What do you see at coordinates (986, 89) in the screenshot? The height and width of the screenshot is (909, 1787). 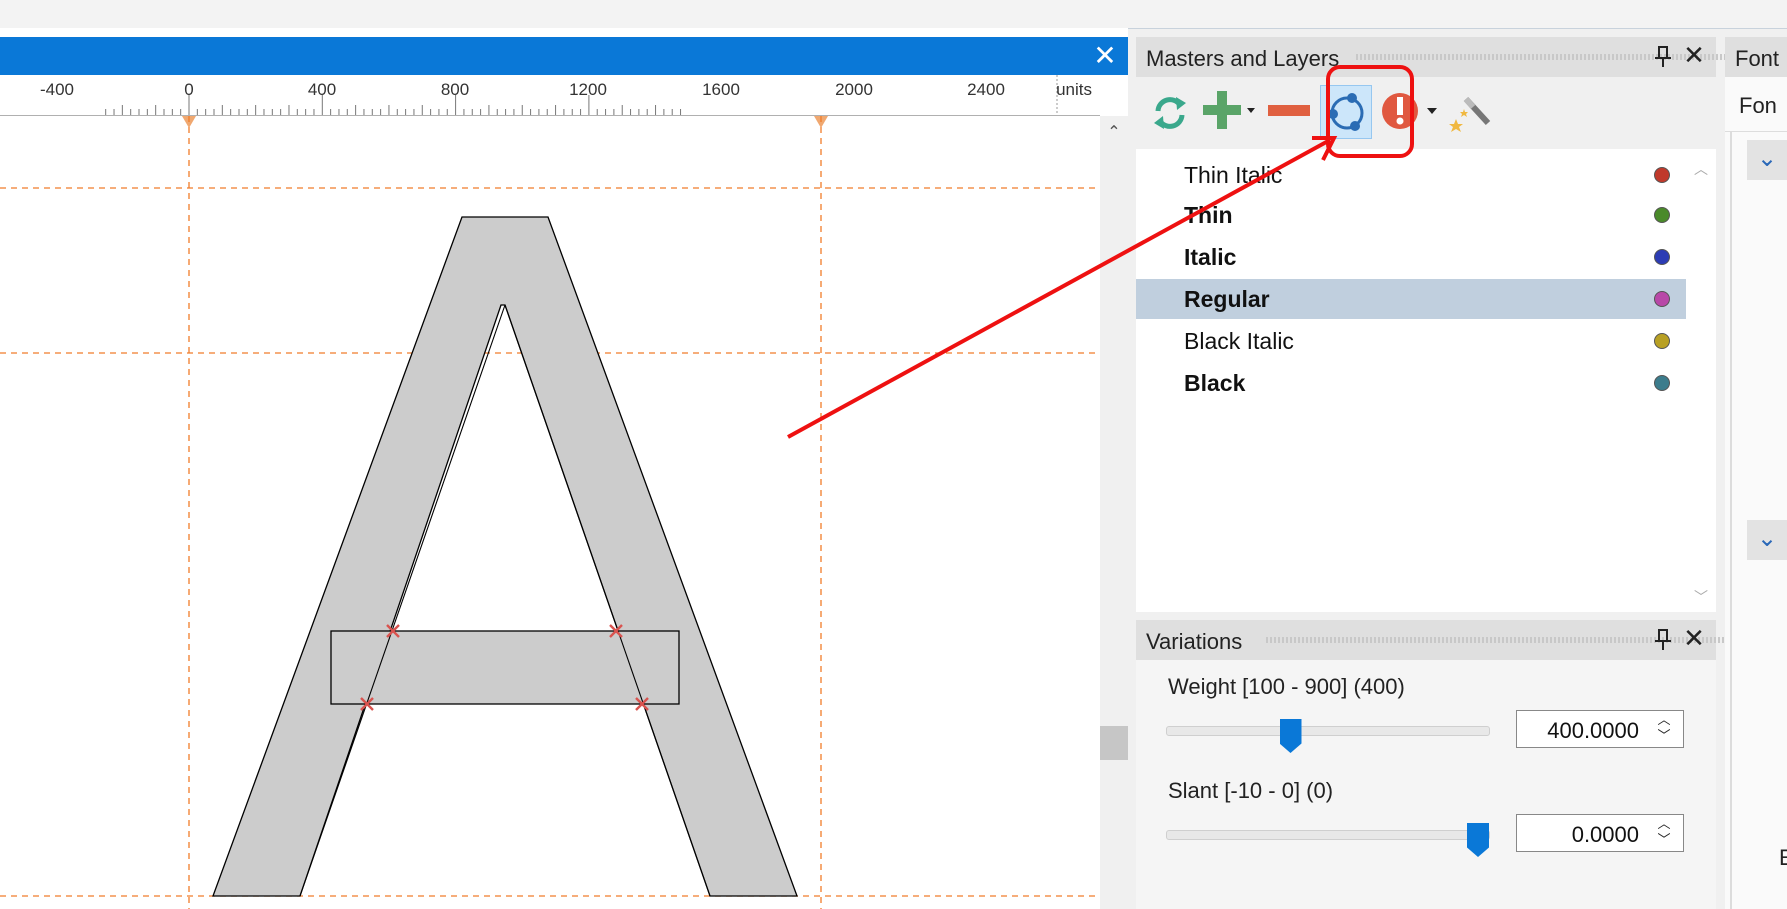 I see `ruler-label: 2400` at bounding box center [986, 89].